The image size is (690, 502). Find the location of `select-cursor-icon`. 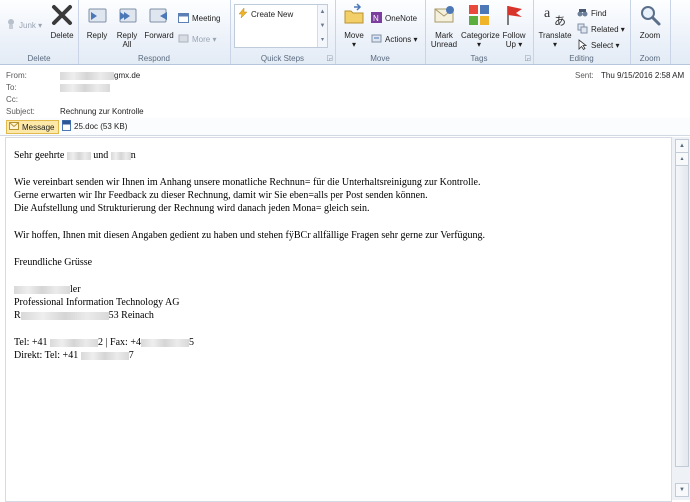

select-cursor-icon is located at coordinates (582, 45).